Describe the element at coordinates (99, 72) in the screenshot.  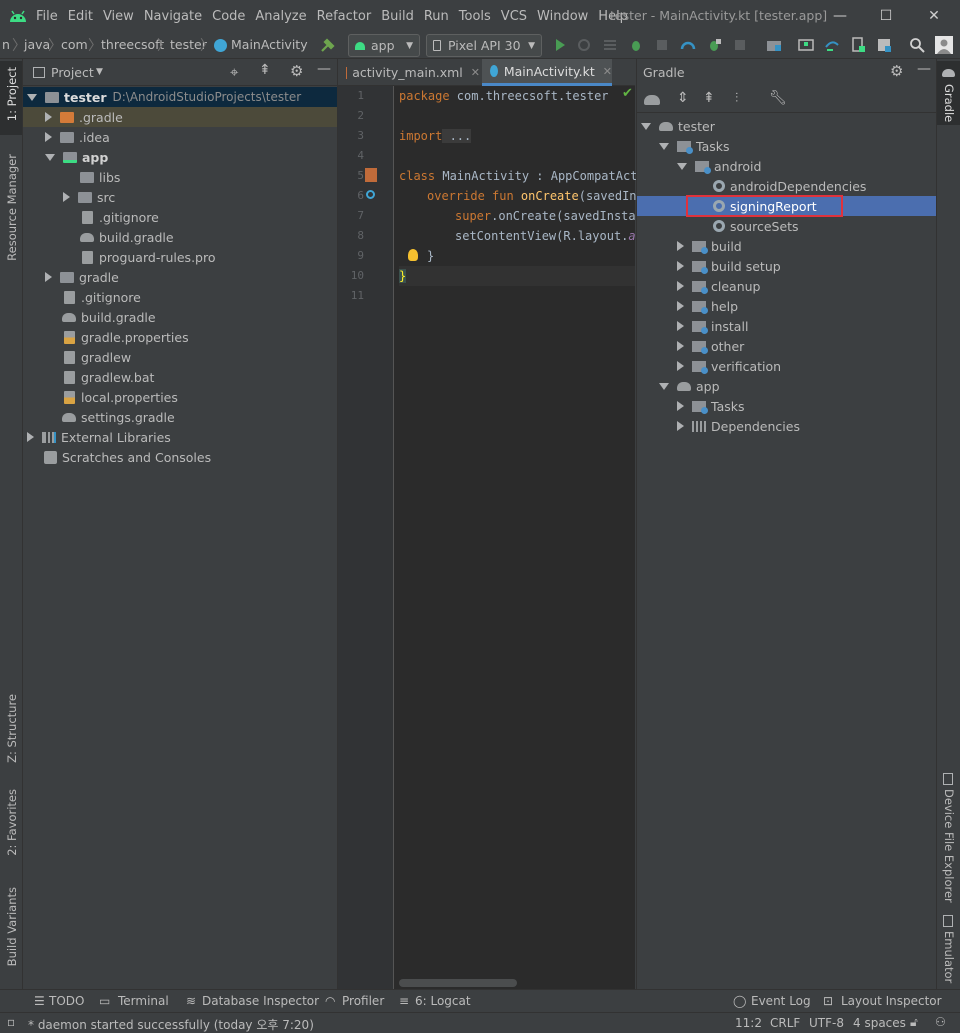
I see `chevron-down-icon: ▼` at that location.